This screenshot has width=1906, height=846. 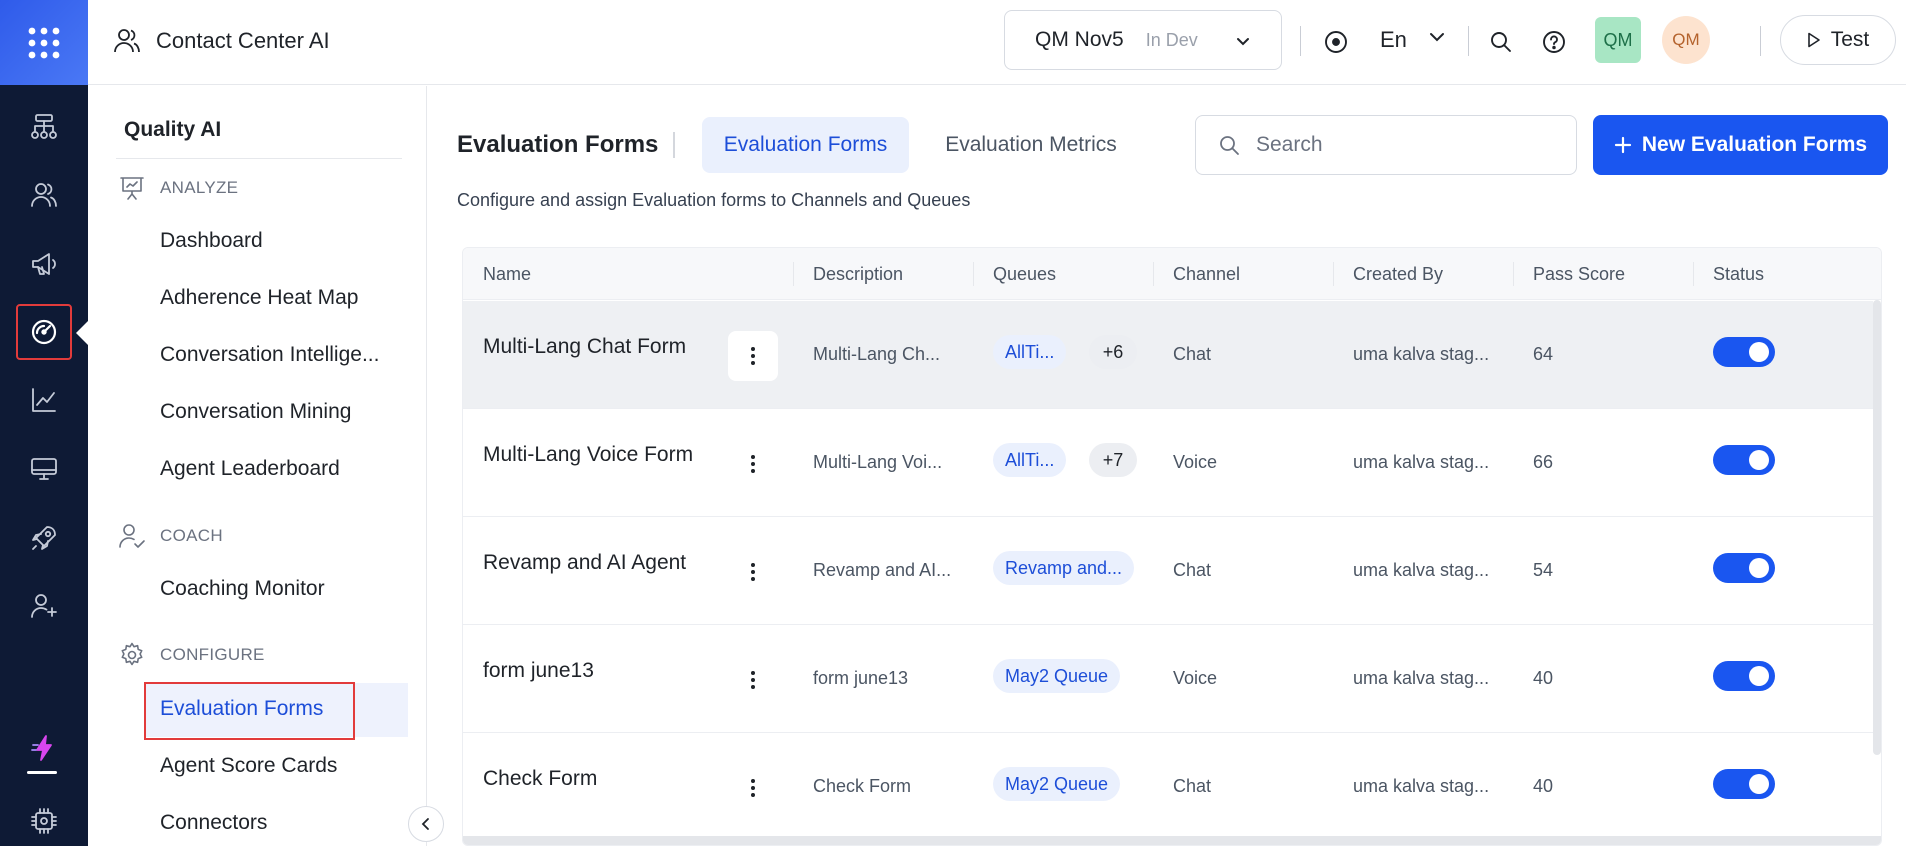 What do you see at coordinates (1877, 527) in the screenshot?
I see `vertical-scrollbar` at bounding box center [1877, 527].